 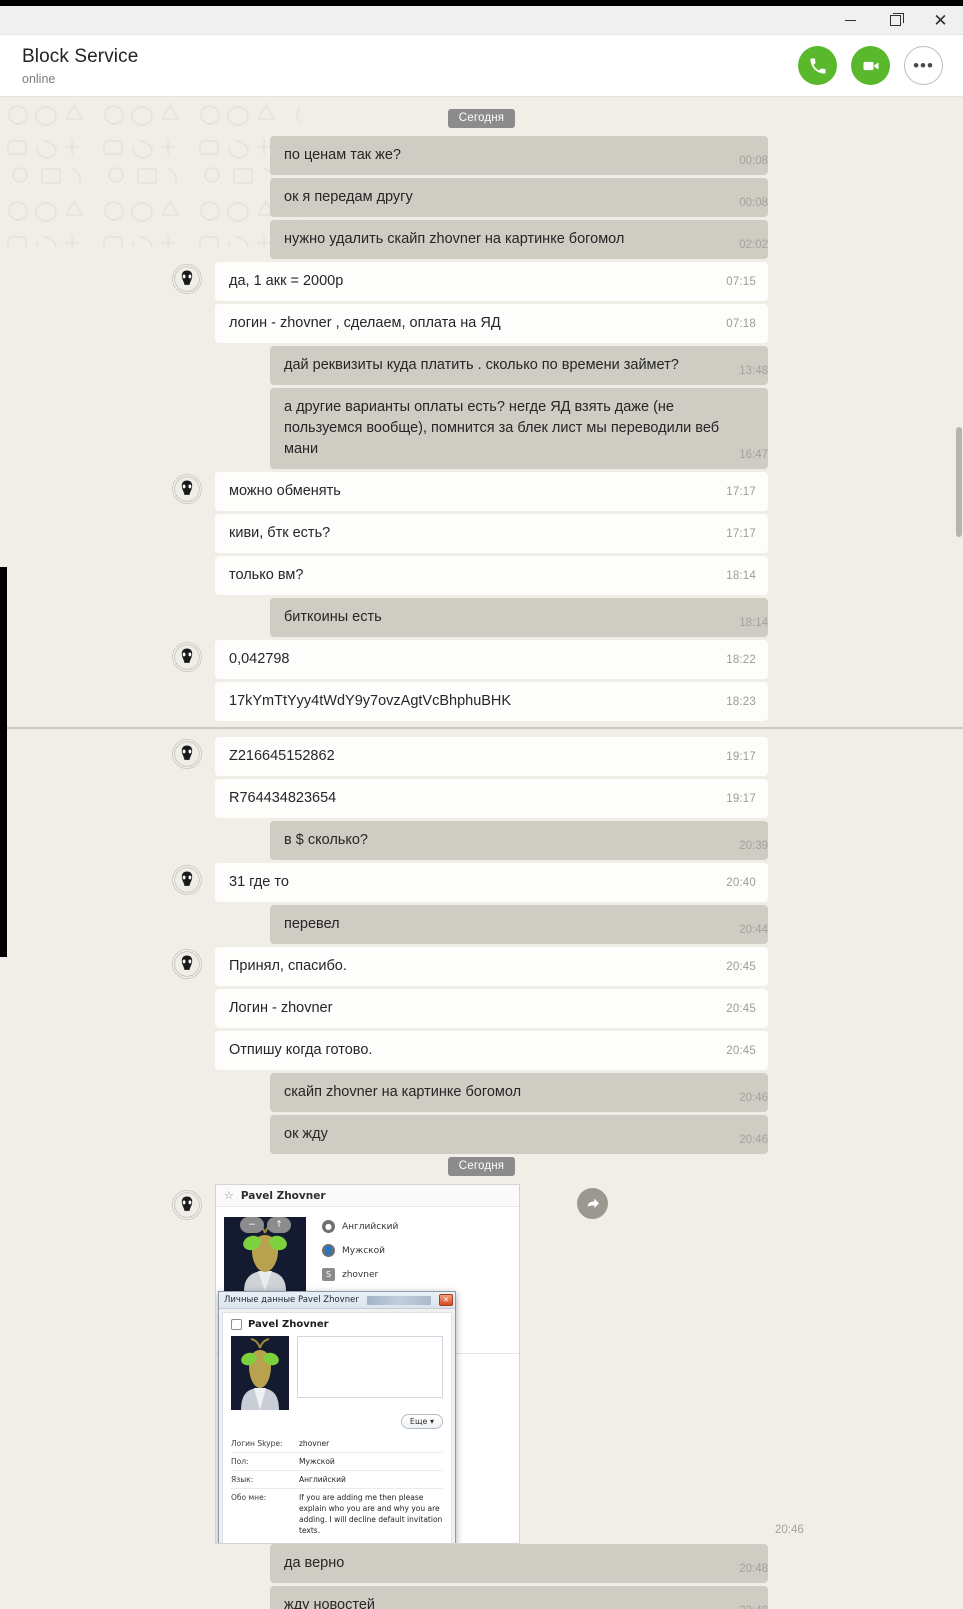 I want to click on dialog-note-field, so click(x=370, y=1367).